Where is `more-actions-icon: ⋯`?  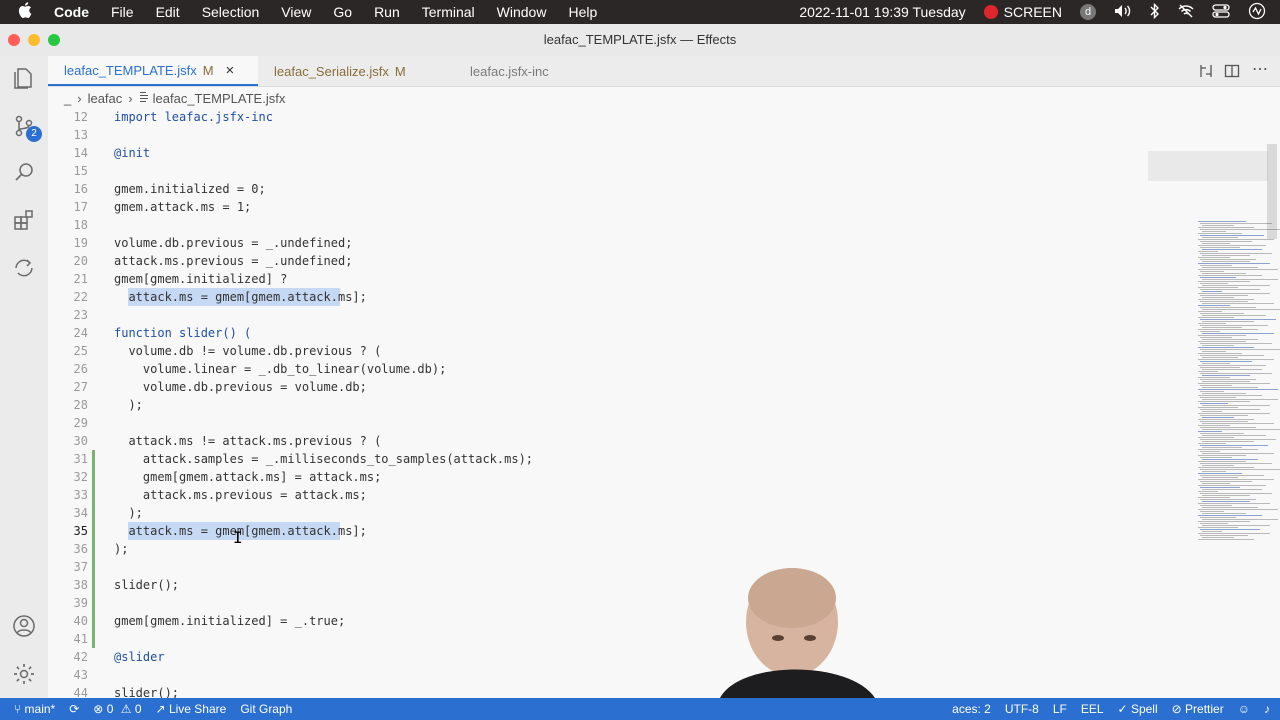
more-actions-icon: ⋯ is located at coordinates (1260, 69).